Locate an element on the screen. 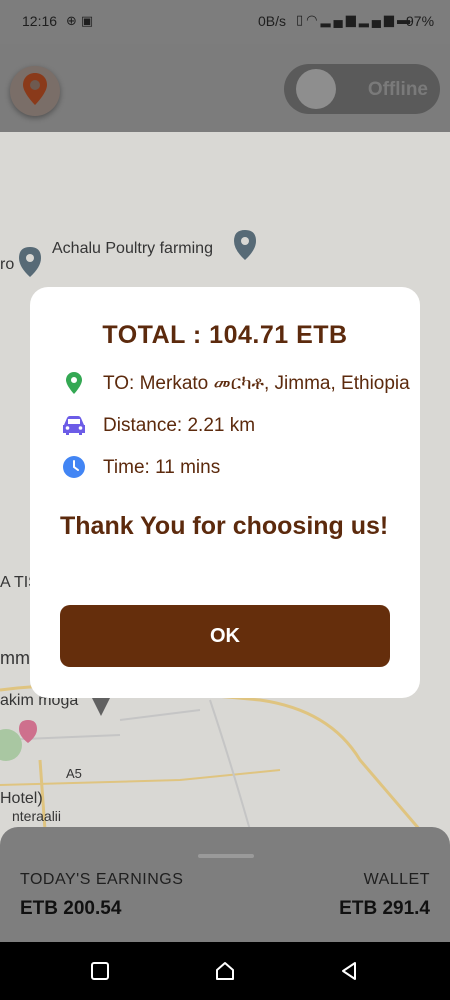  earnings-label: TODAY'S EARNINGS is located at coordinates (102, 879).